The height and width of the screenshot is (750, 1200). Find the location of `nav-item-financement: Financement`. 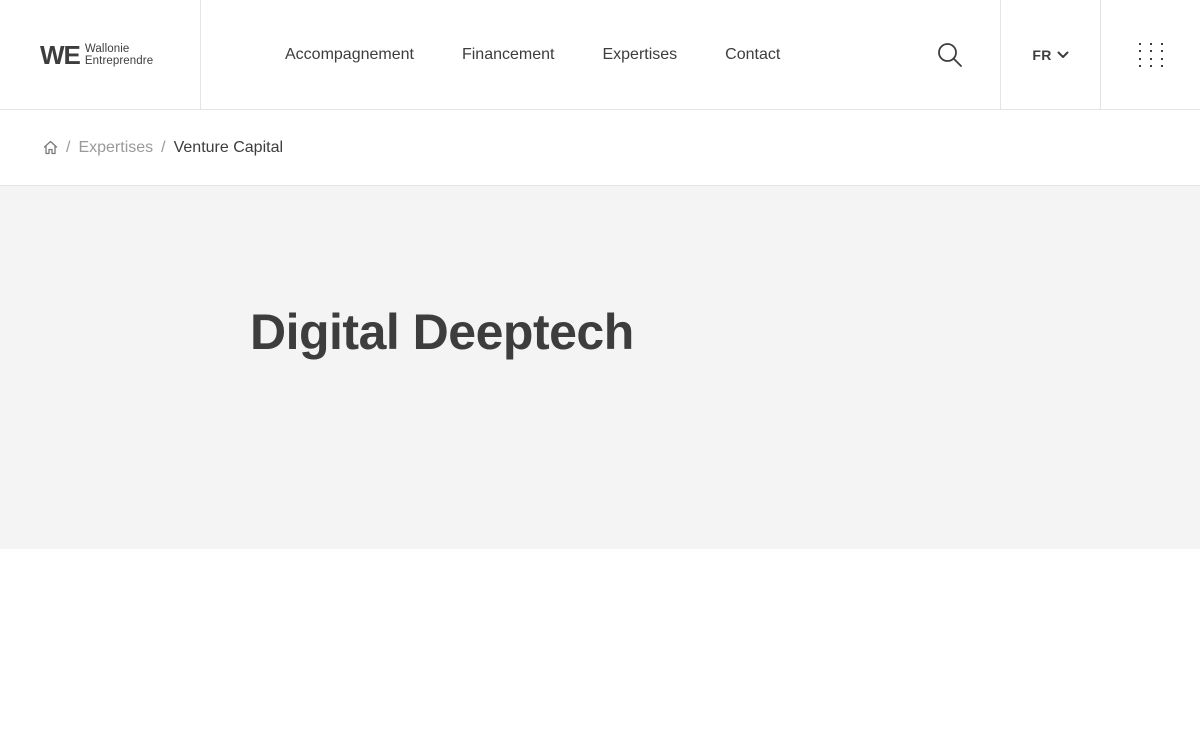

nav-item-financement: Financement is located at coordinates (508, 55).